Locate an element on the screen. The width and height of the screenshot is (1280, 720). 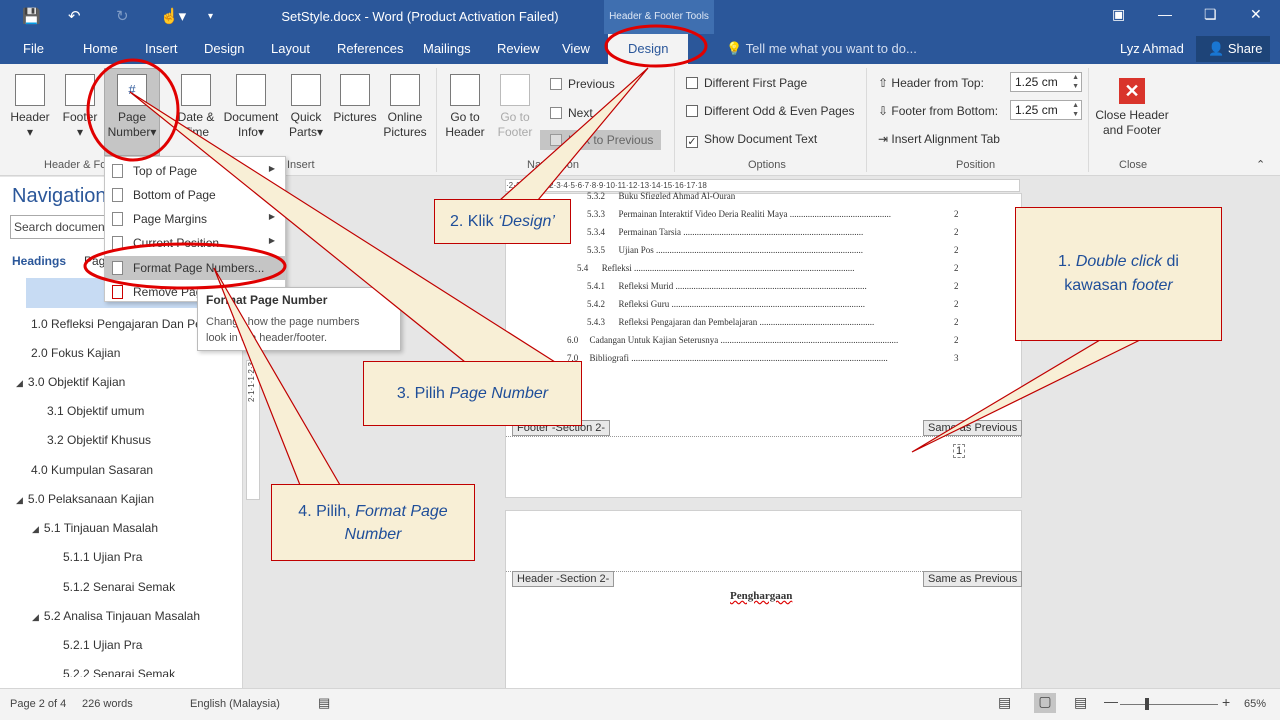
nav-heading: ◢ 5.0 Pelaksanaan Kajian is located at coordinates (85, 499).